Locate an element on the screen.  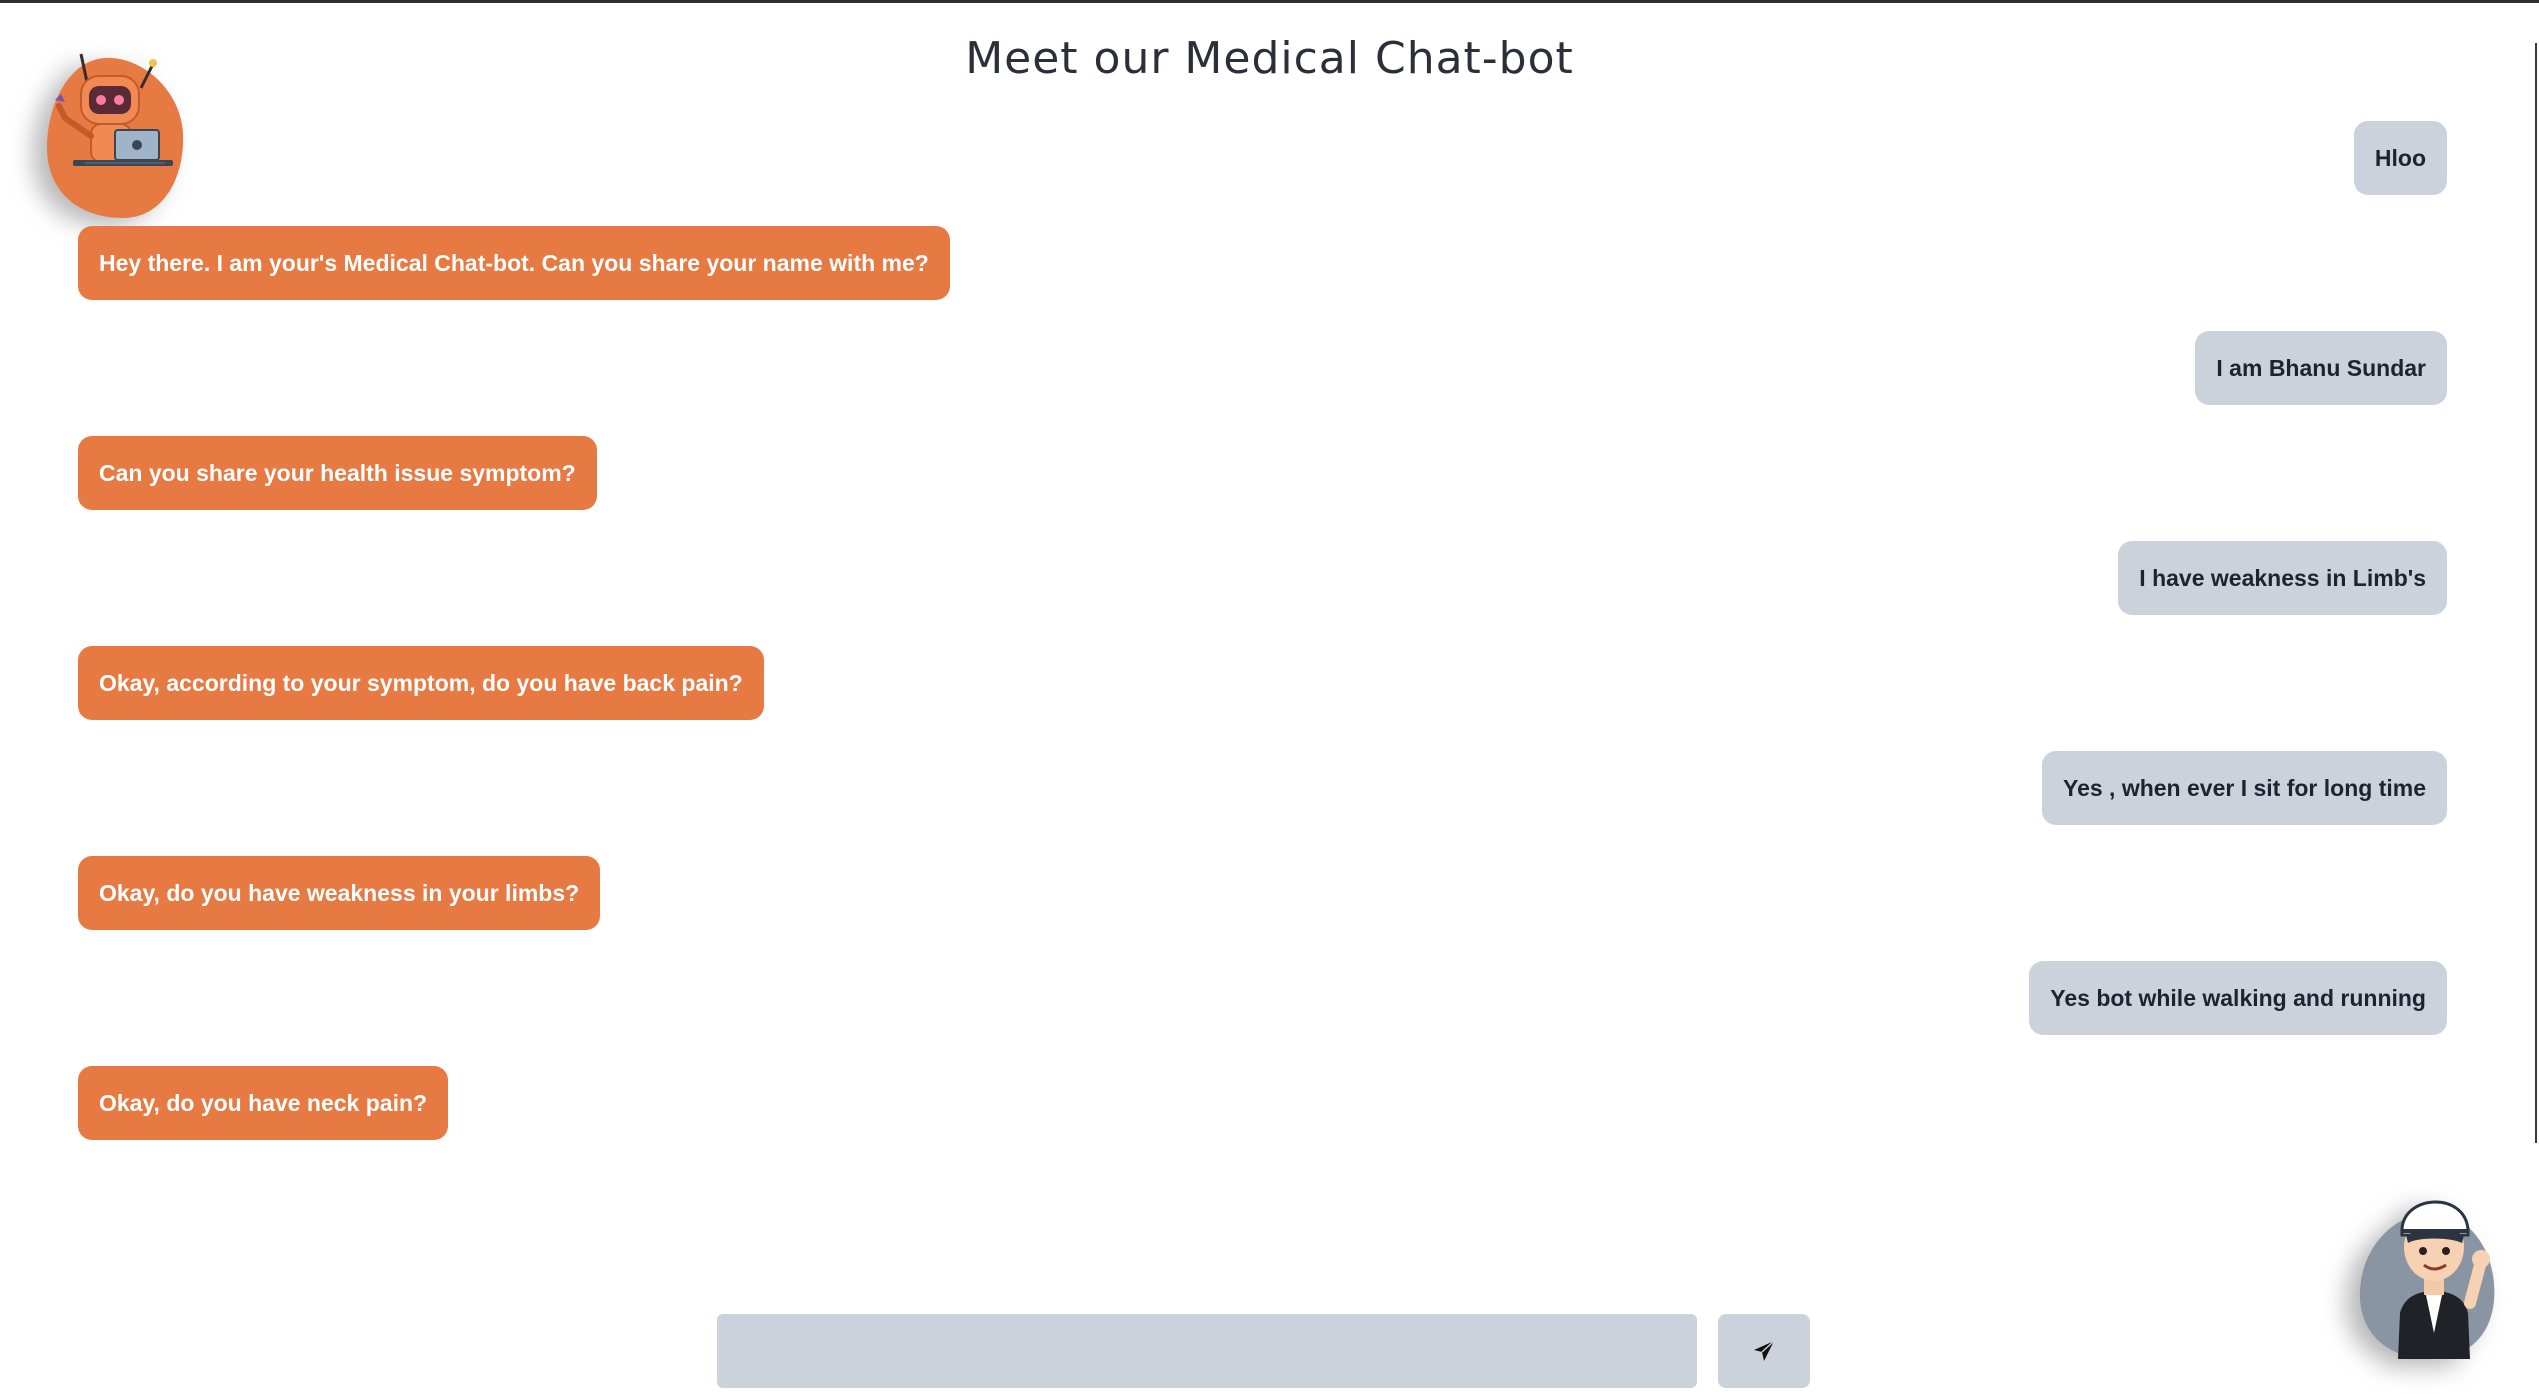
paper-plane-icon is located at coordinates (1764, 1350).